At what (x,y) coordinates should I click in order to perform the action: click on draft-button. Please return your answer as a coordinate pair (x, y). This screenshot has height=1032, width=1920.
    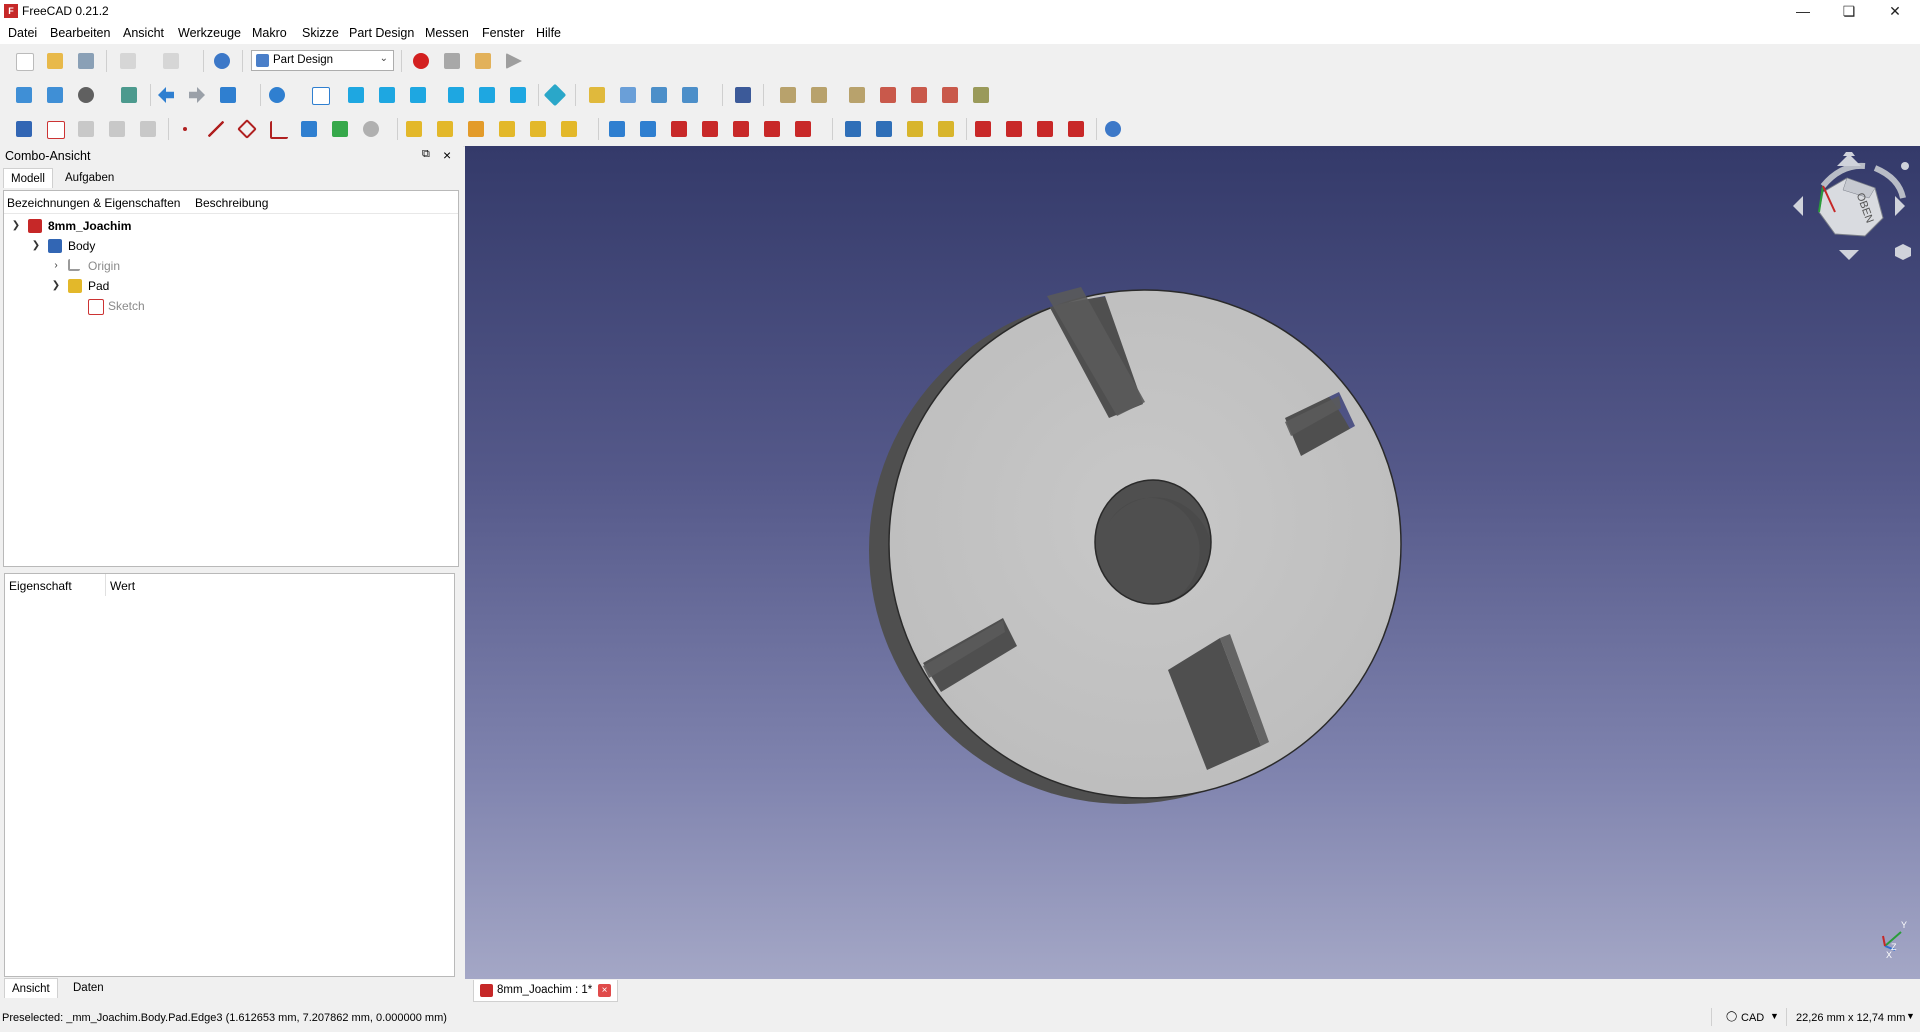
    Looking at the image, I should click on (1045, 129).